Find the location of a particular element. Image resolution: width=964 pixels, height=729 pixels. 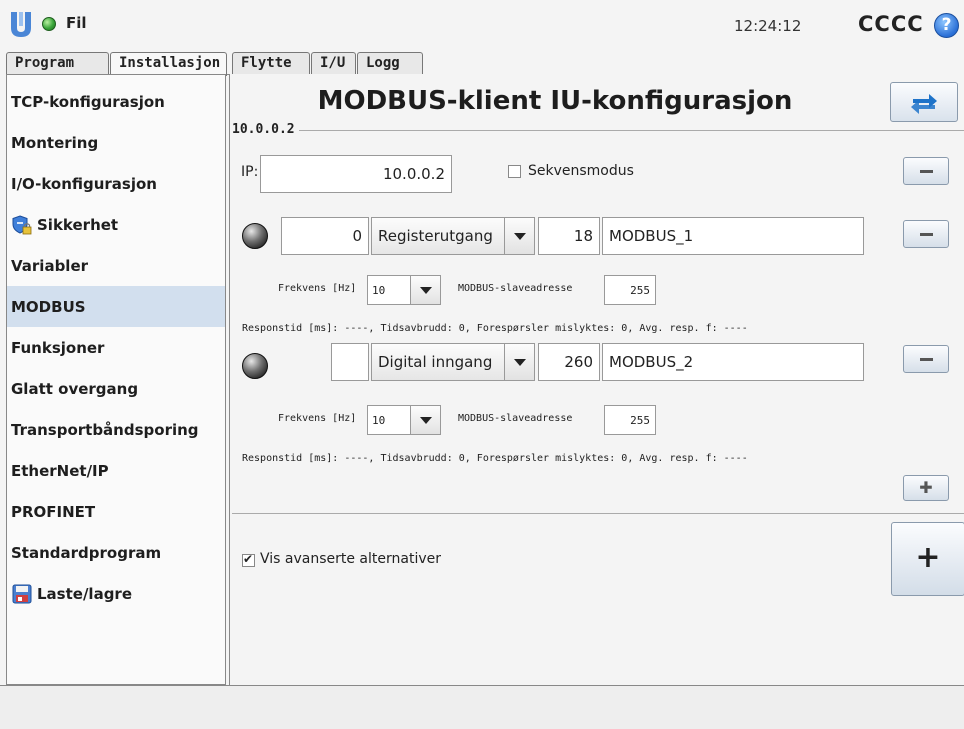

signal-2-type-value: Digital inngang is located at coordinates (435, 362).